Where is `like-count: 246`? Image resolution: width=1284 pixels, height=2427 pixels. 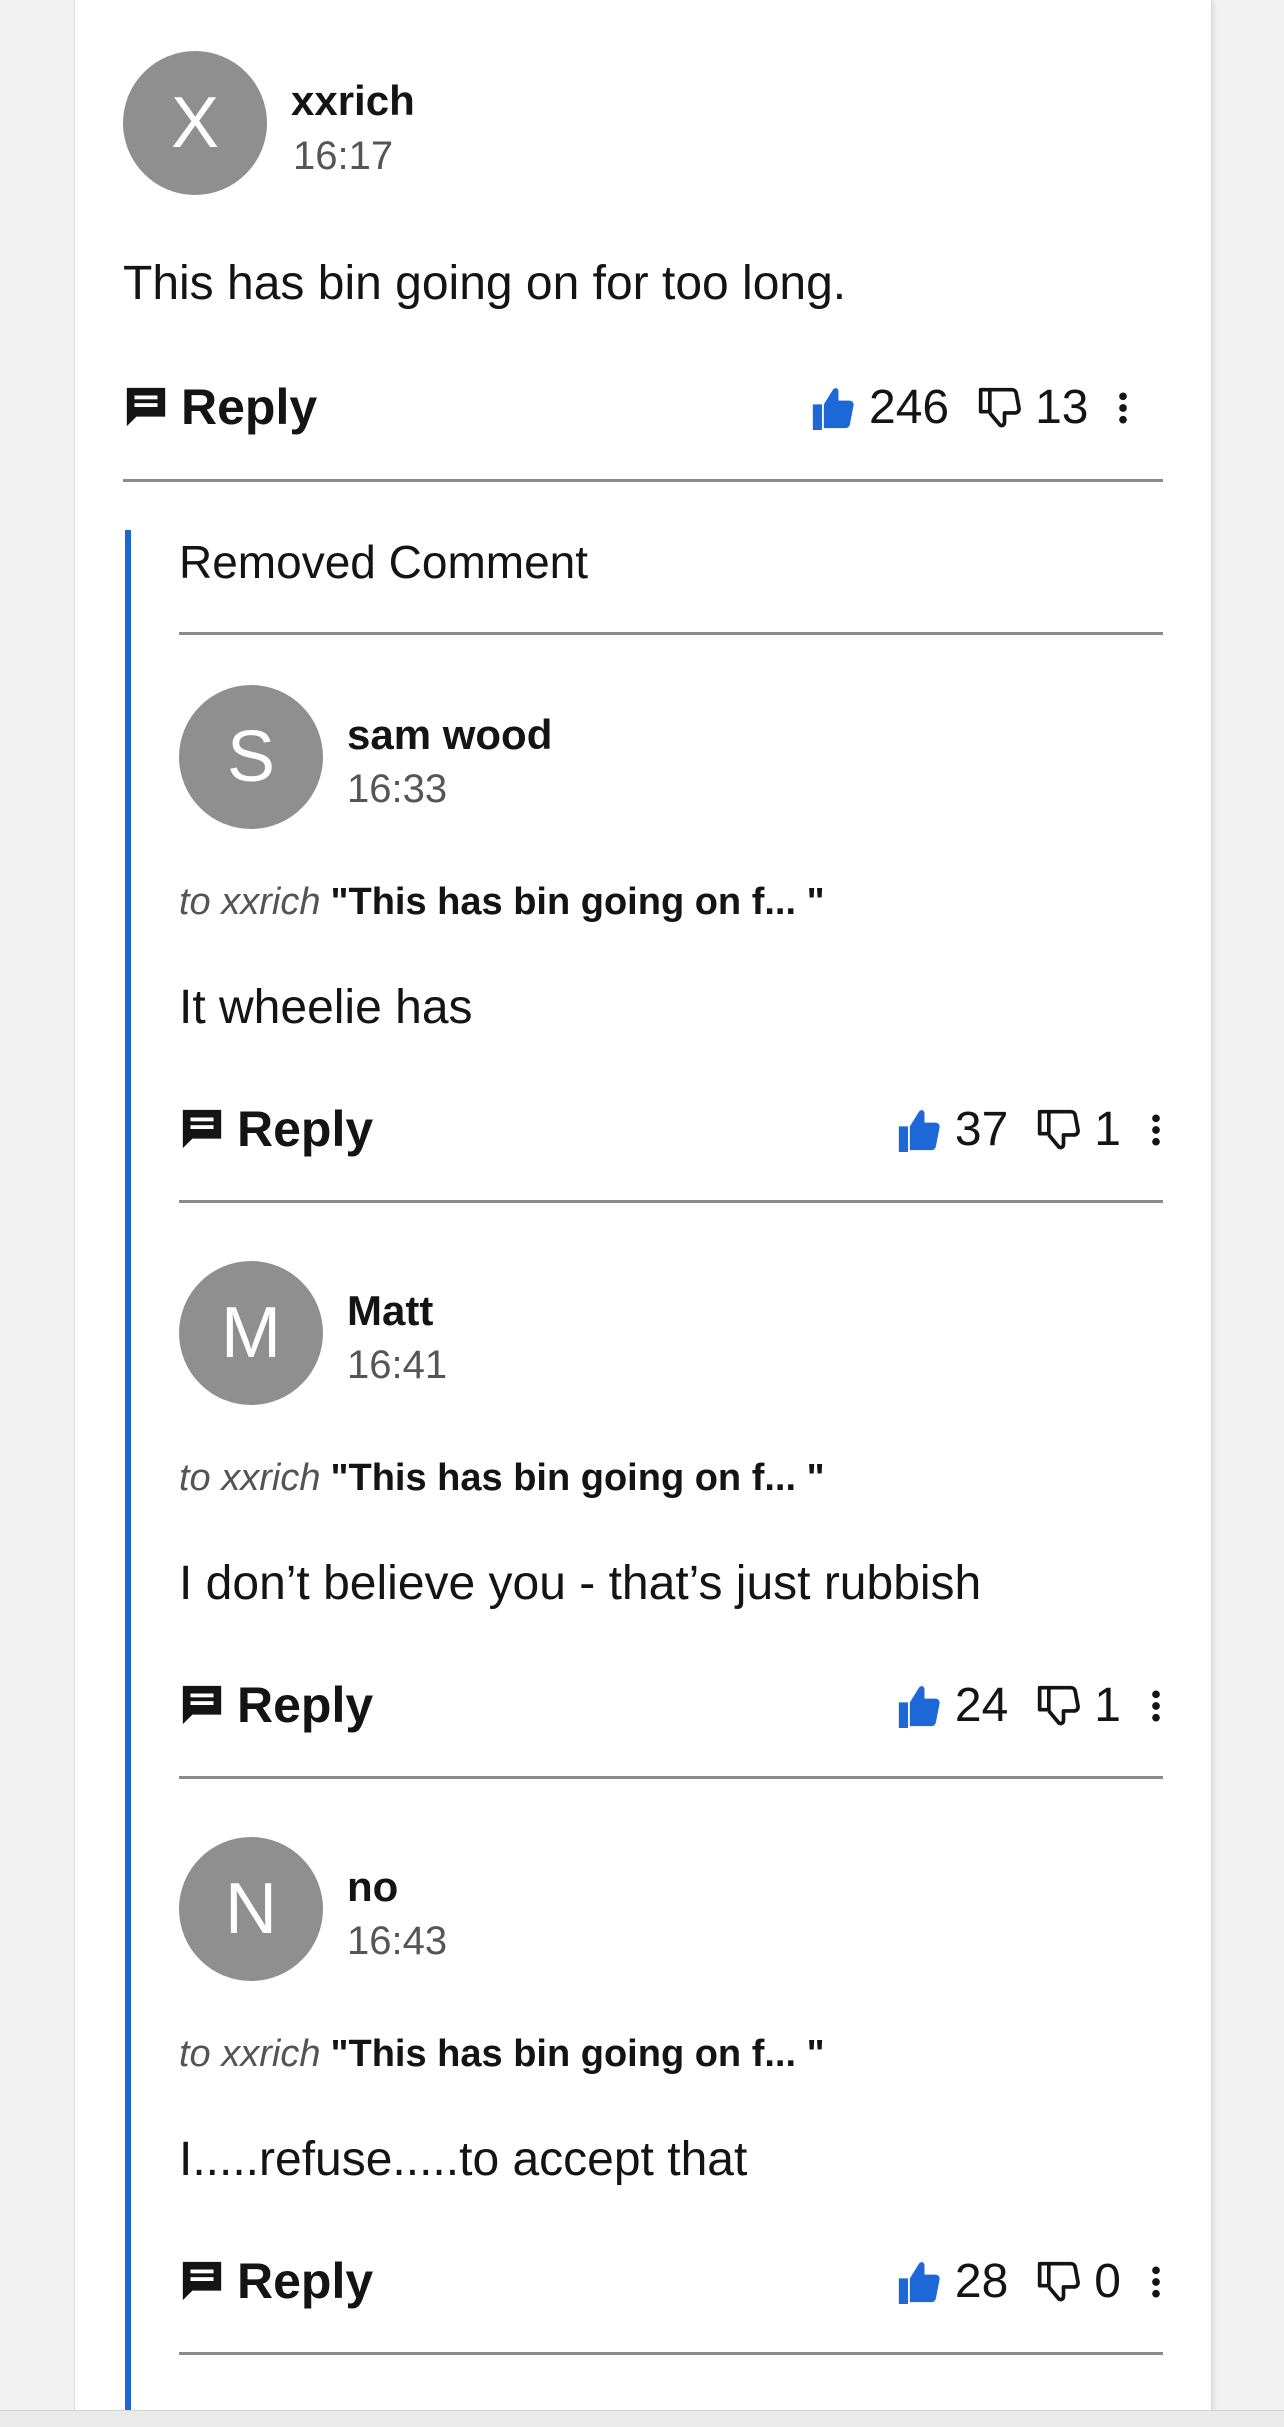 like-count: 246 is located at coordinates (909, 407).